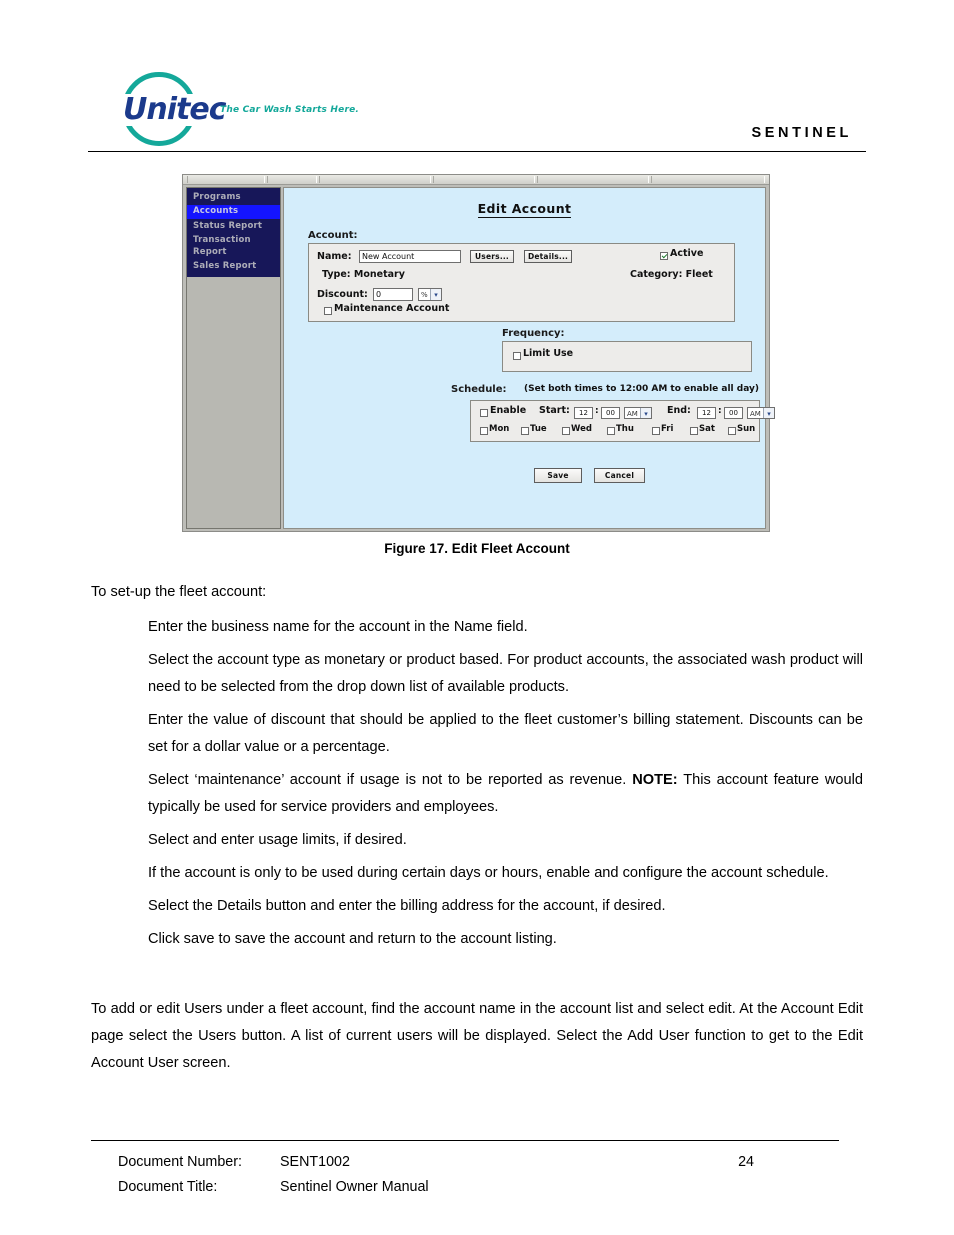  I want to click on day-label-thu: Thu, so click(625, 429).